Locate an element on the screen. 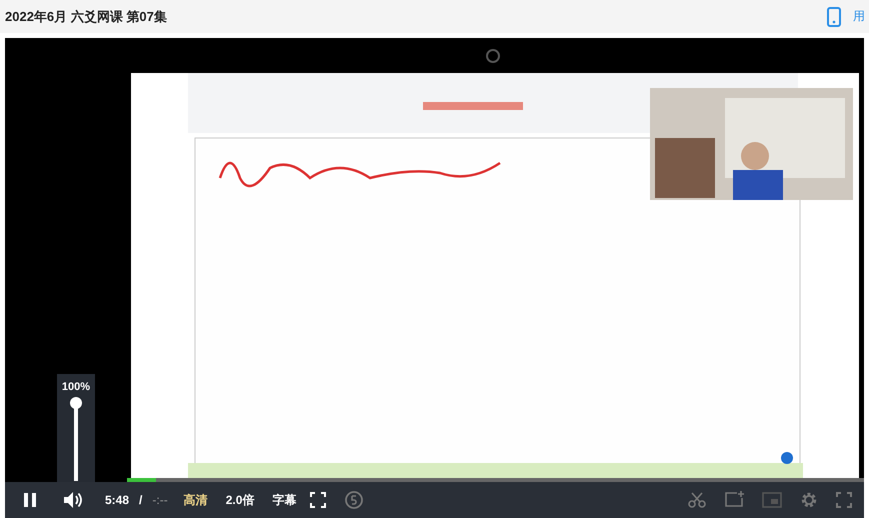  fullscreen-icon is located at coordinates (844, 500).